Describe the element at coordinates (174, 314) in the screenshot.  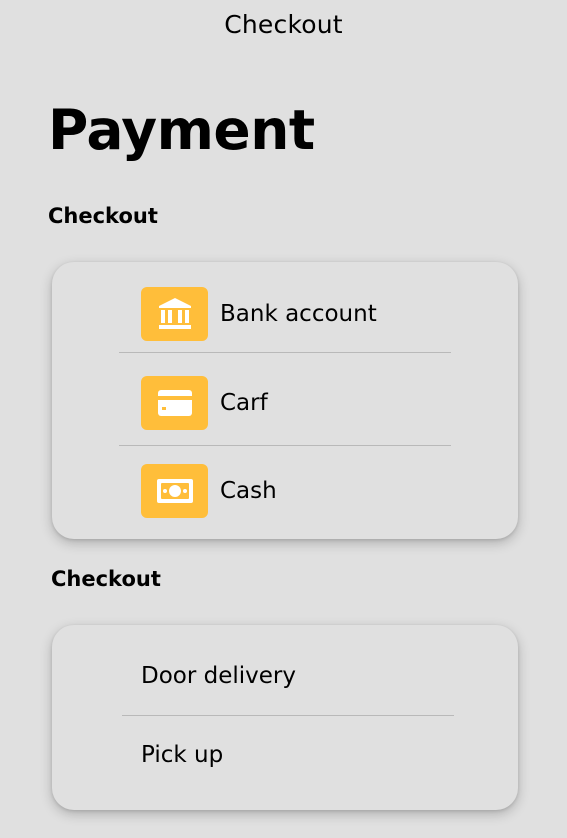
I see `bank-icon` at that location.